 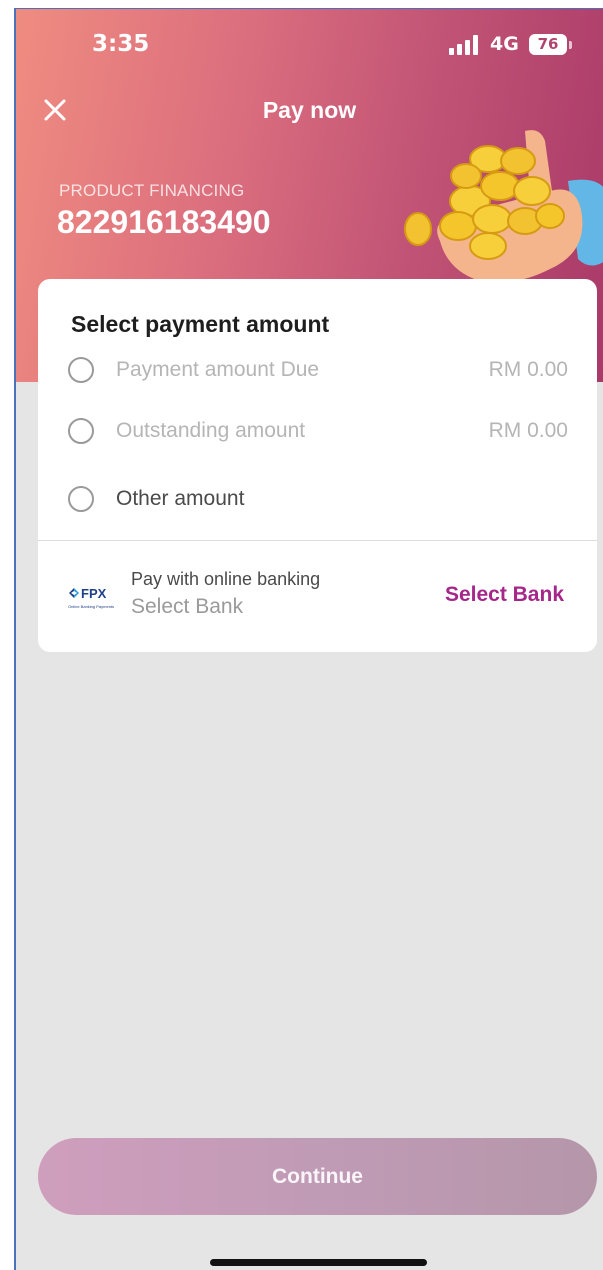 What do you see at coordinates (94, 593) in the screenshot?
I see `svg-text: FPX` at bounding box center [94, 593].